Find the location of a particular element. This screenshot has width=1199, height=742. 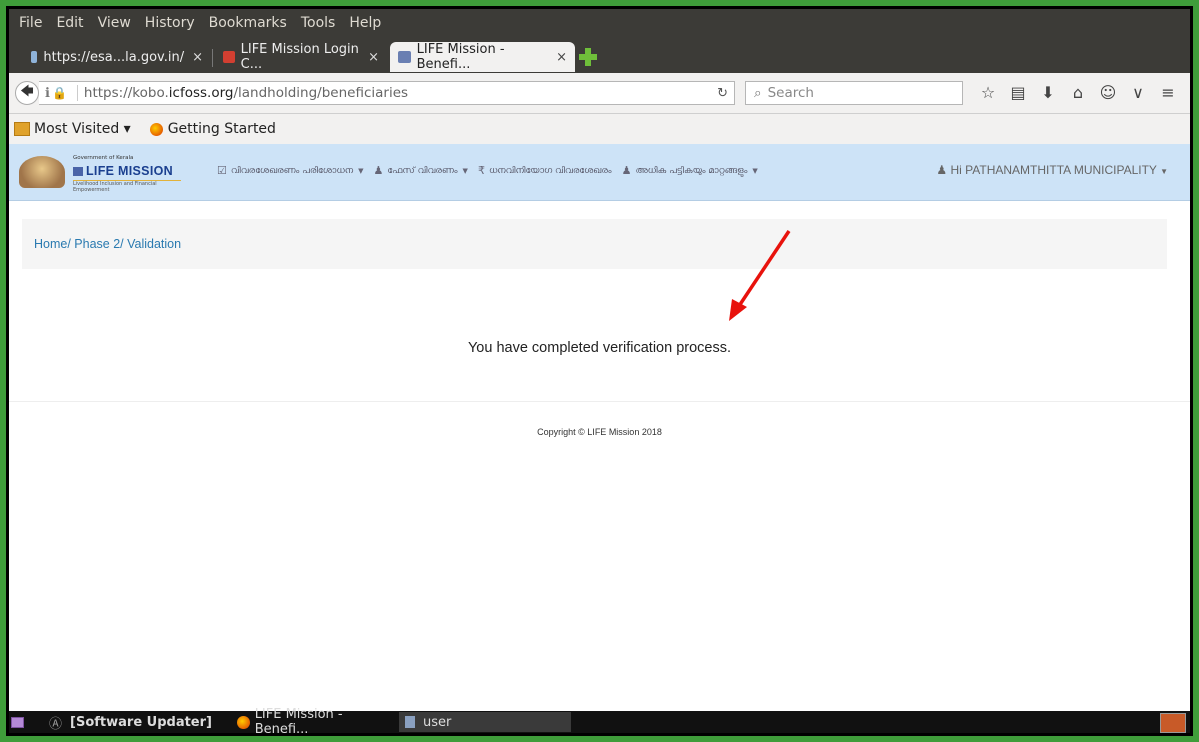

menu-label: അധിക പട്ടികയും മാറ്റങ്ങളും is located at coordinates (691, 170).